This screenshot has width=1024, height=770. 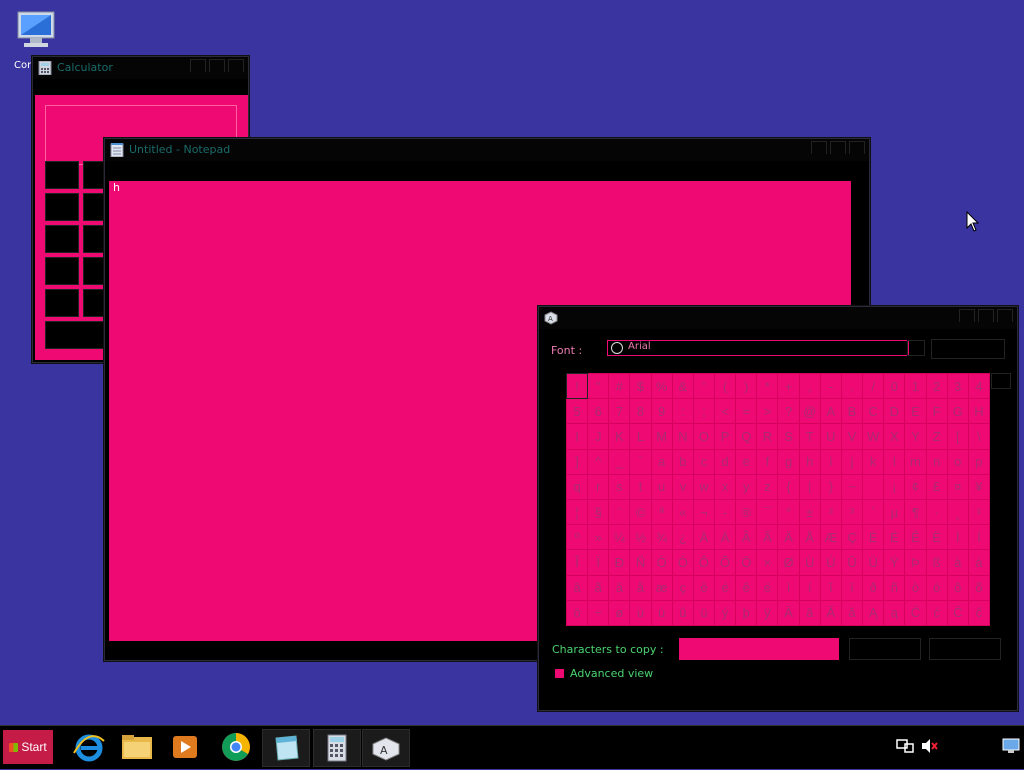 I want to click on character-cell: Ĉ, so click(x=957, y=612).